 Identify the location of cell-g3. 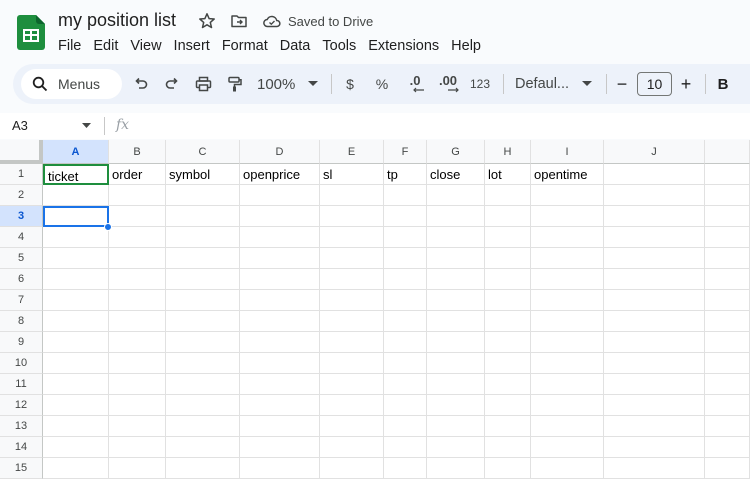
(456, 216).